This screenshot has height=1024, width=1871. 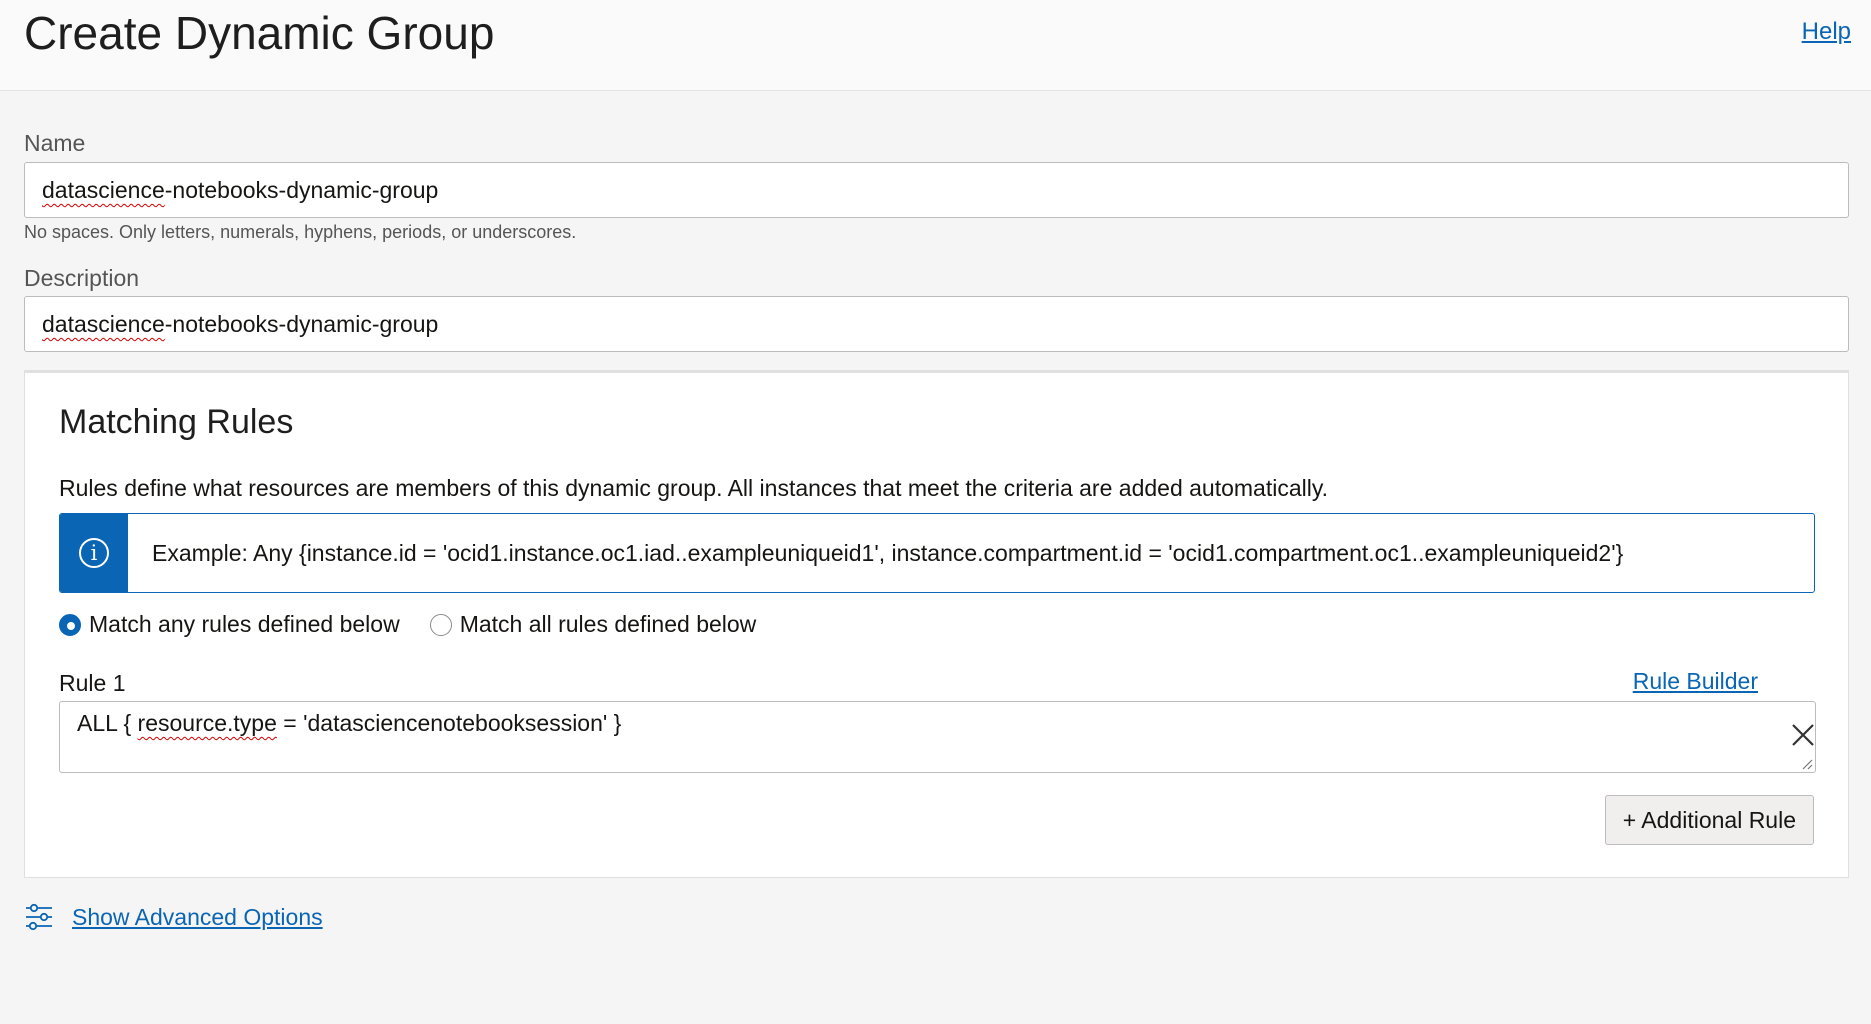 What do you see at coordinates (1695, 681) in the screenshot?
I see `rule-builder-link: Rule Builder` at bounding box center [1695, 681].